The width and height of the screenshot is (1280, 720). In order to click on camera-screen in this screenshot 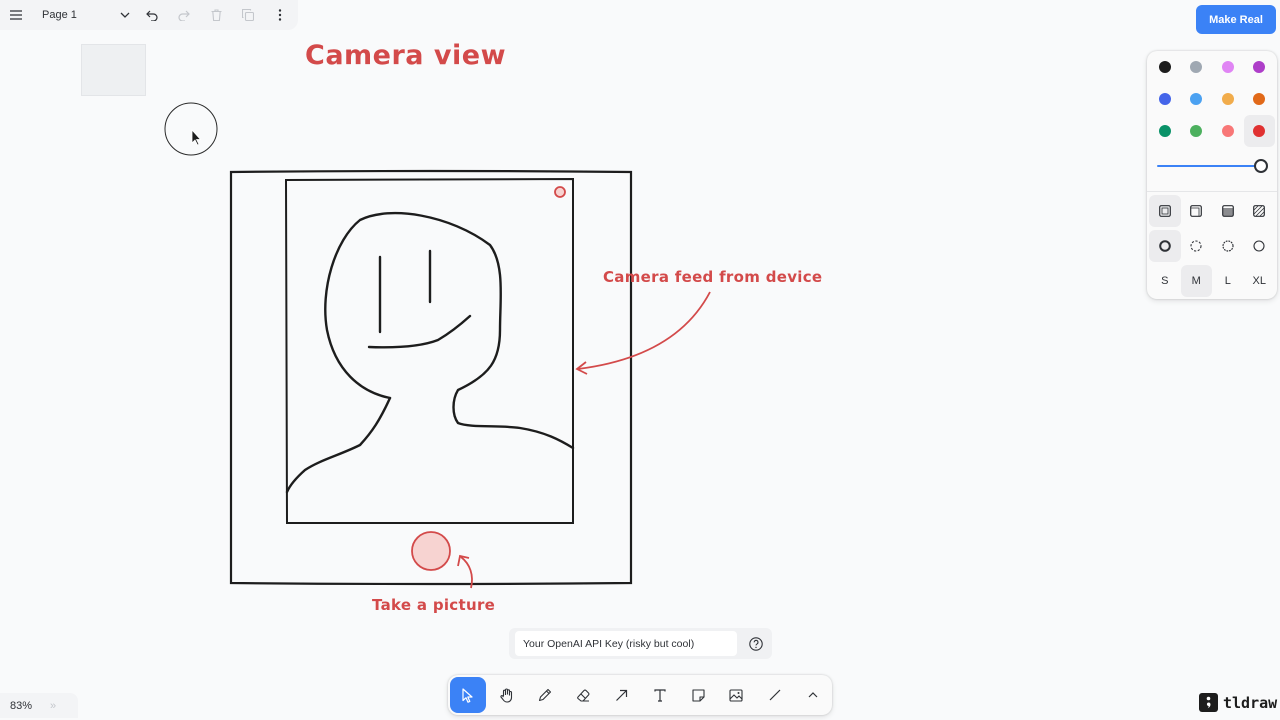, I will do `click(429, 350)`.